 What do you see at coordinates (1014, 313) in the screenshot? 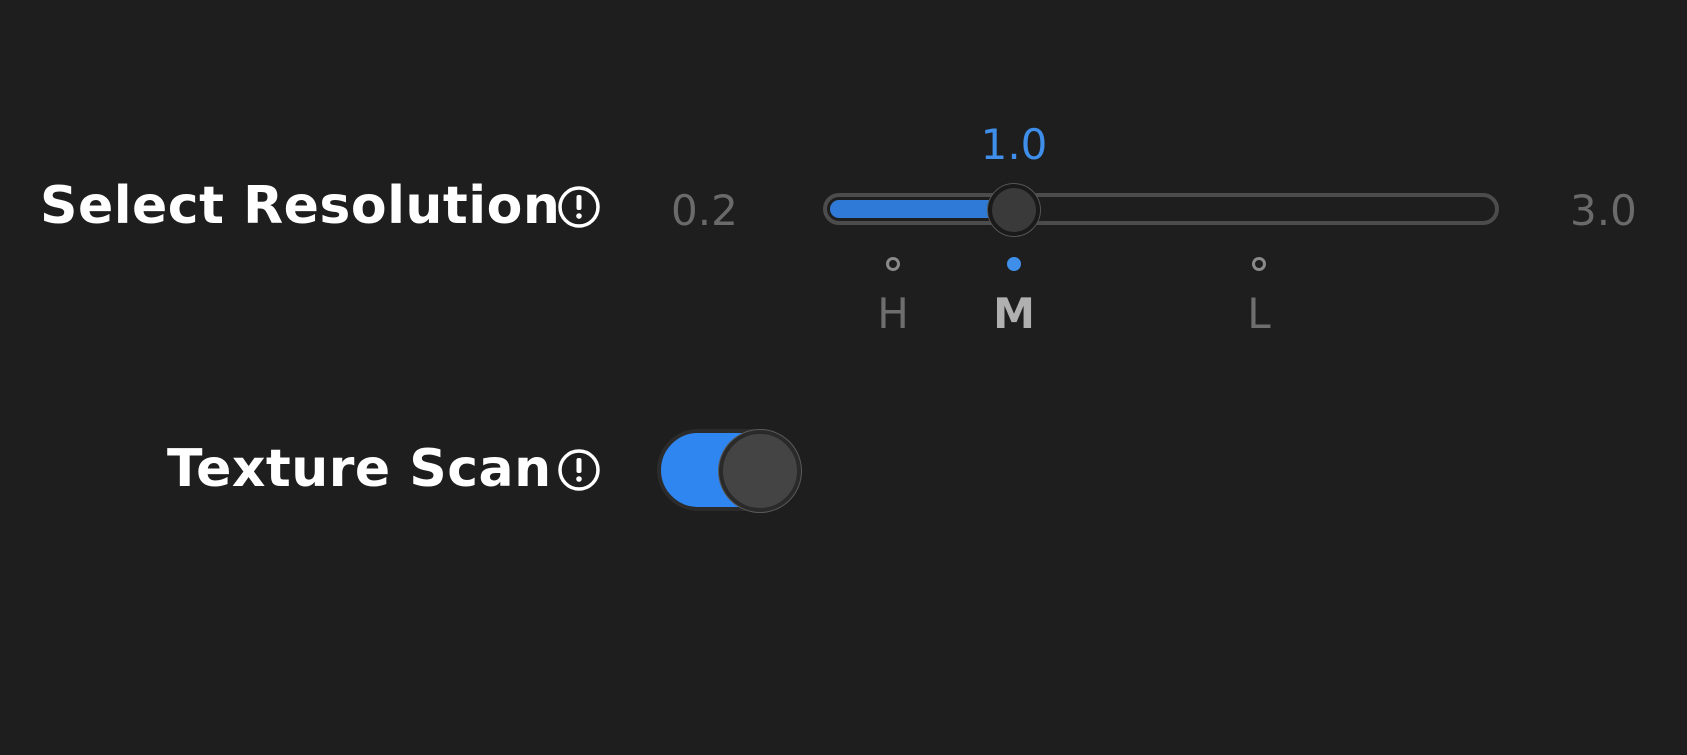
I see `preset-label: M` at bounding box center [1014, 313].